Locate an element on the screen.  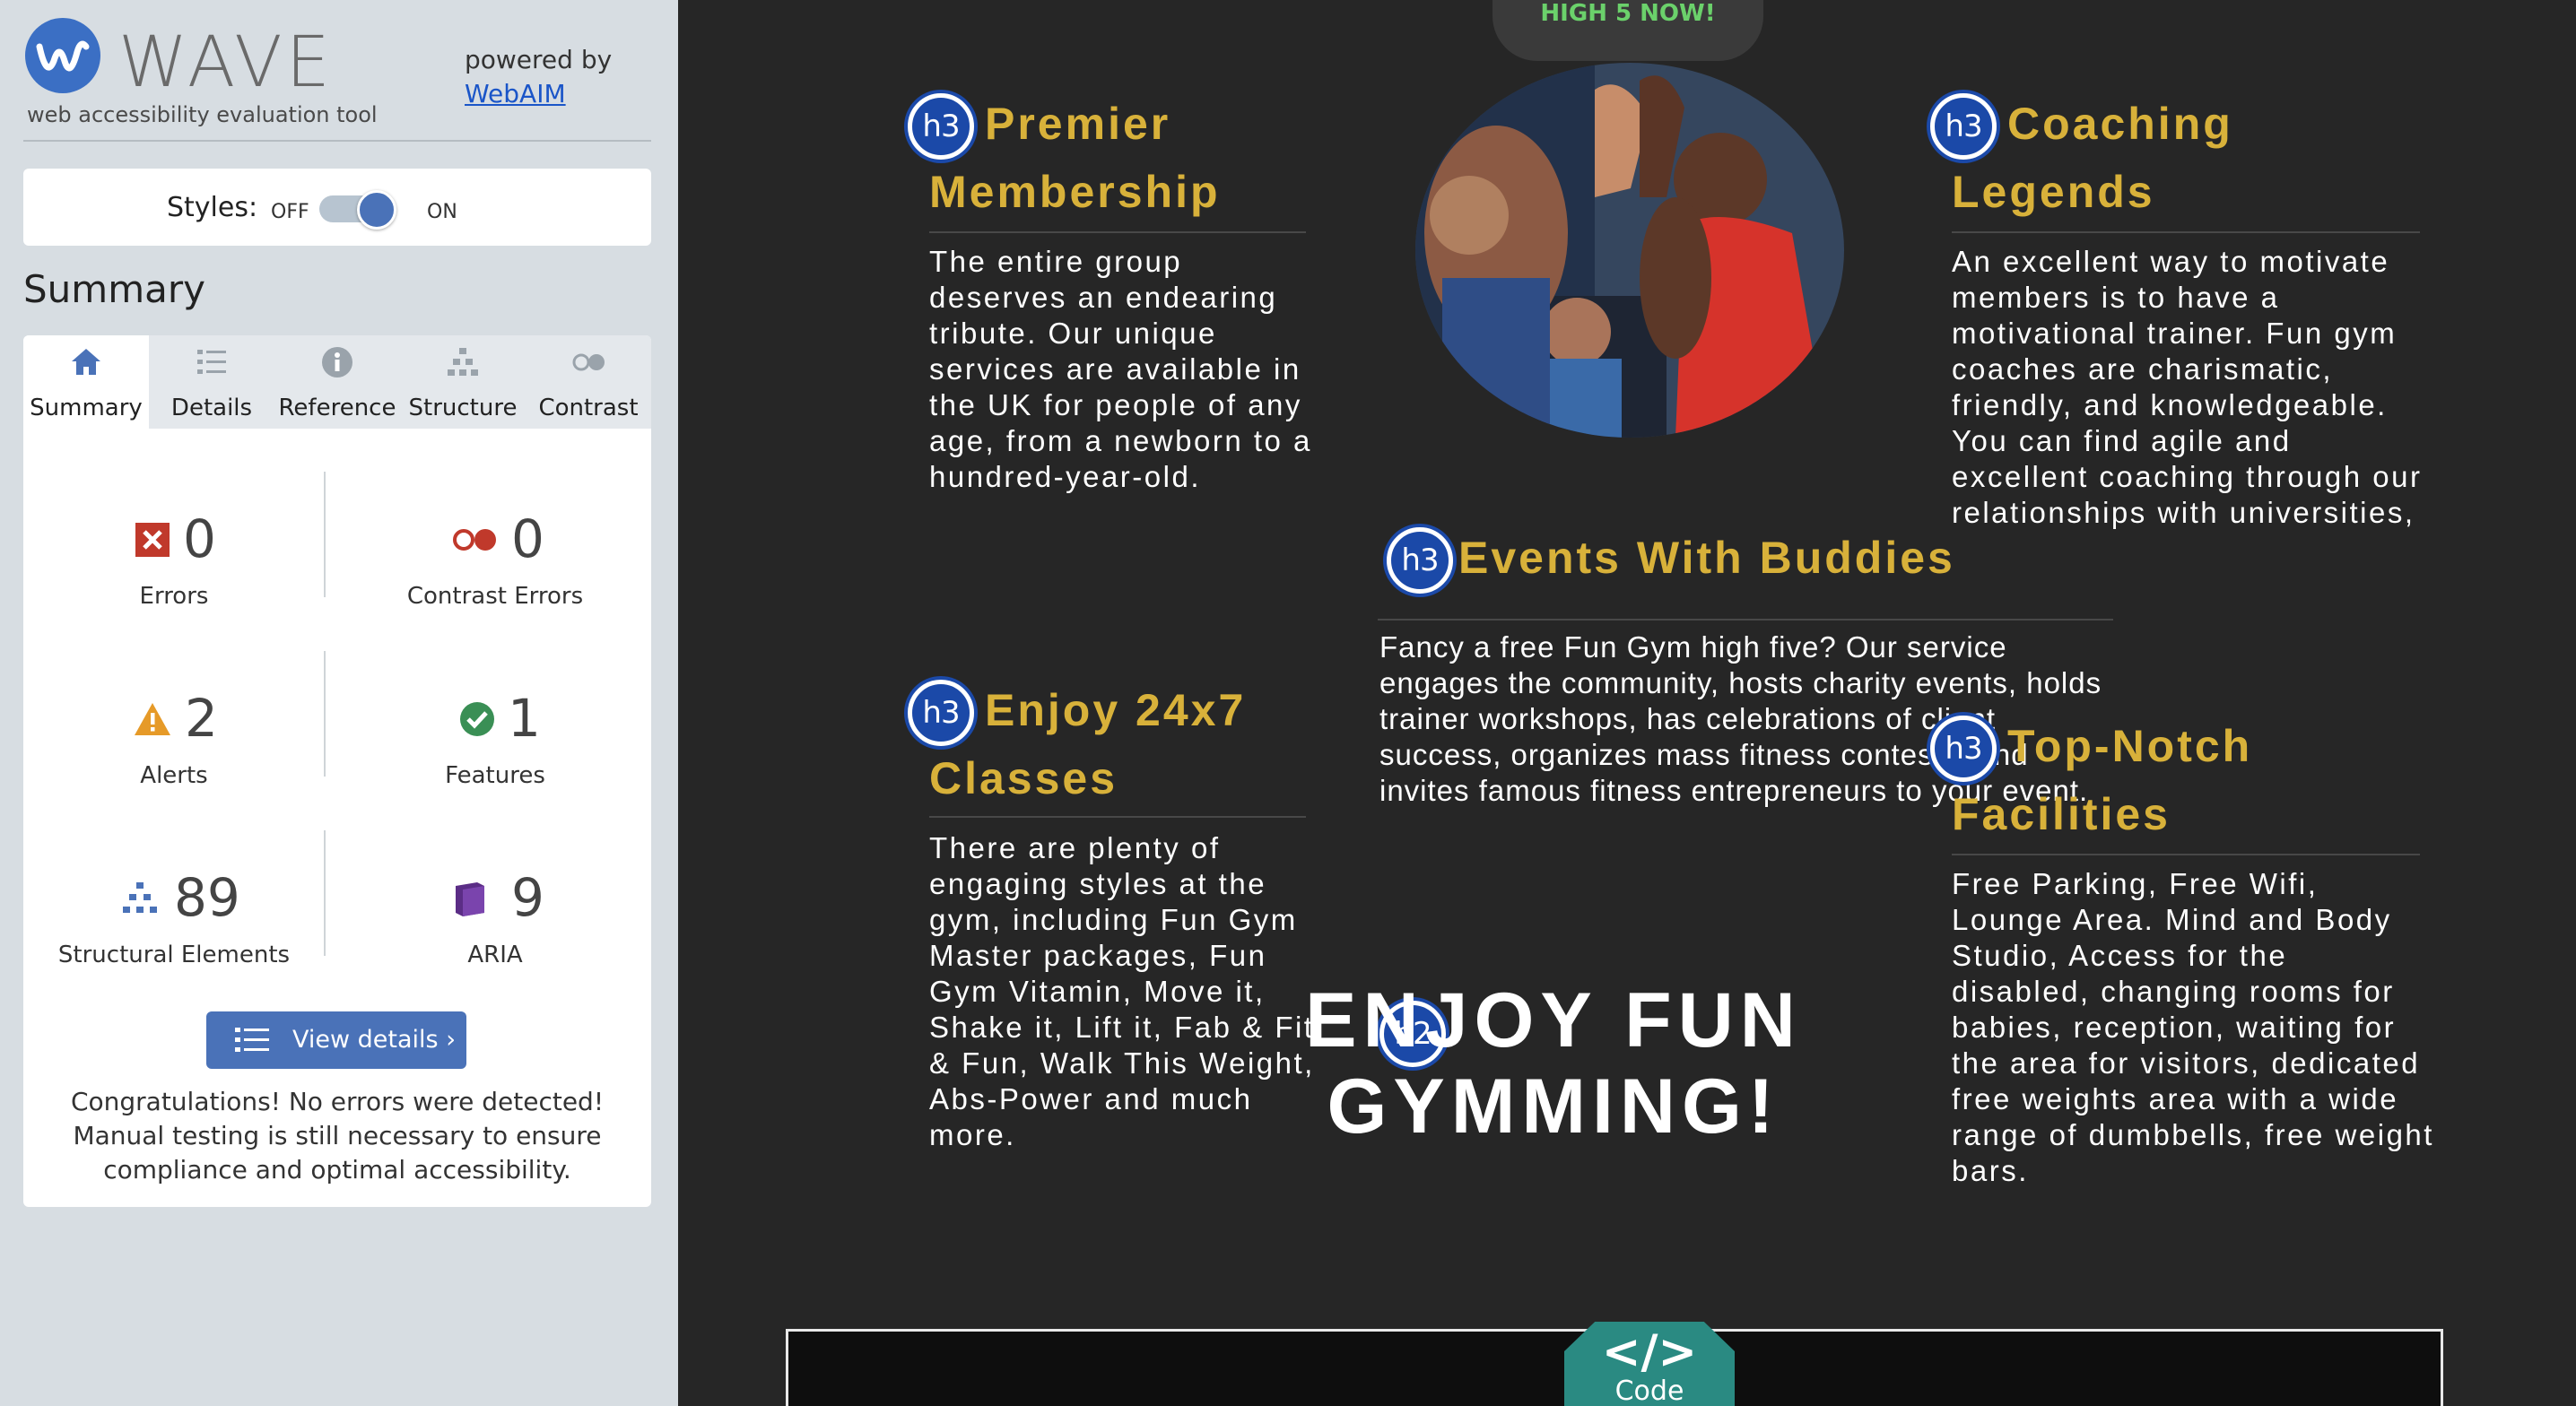
coaching-title: Coaching Legends is located at coordinates (2092, 158).